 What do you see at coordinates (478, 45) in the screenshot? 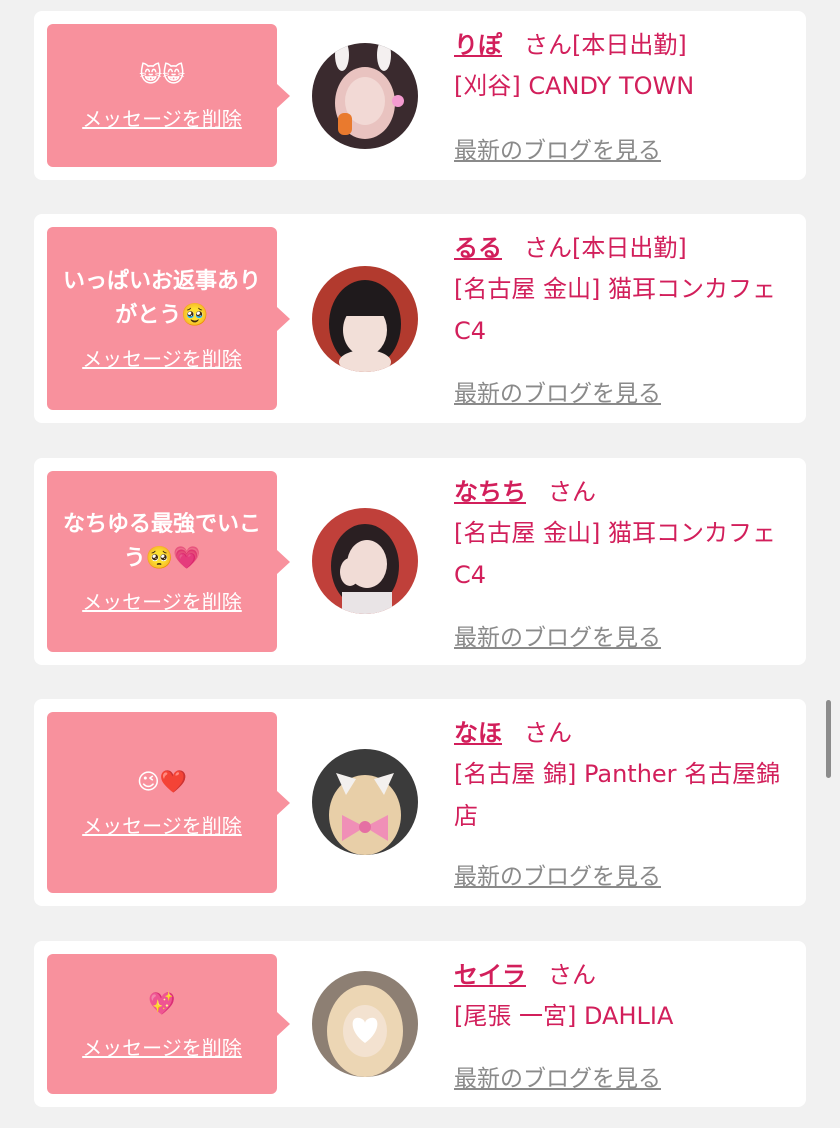
I see `member-name-link: りぽ` at bounding box center [478, 45].